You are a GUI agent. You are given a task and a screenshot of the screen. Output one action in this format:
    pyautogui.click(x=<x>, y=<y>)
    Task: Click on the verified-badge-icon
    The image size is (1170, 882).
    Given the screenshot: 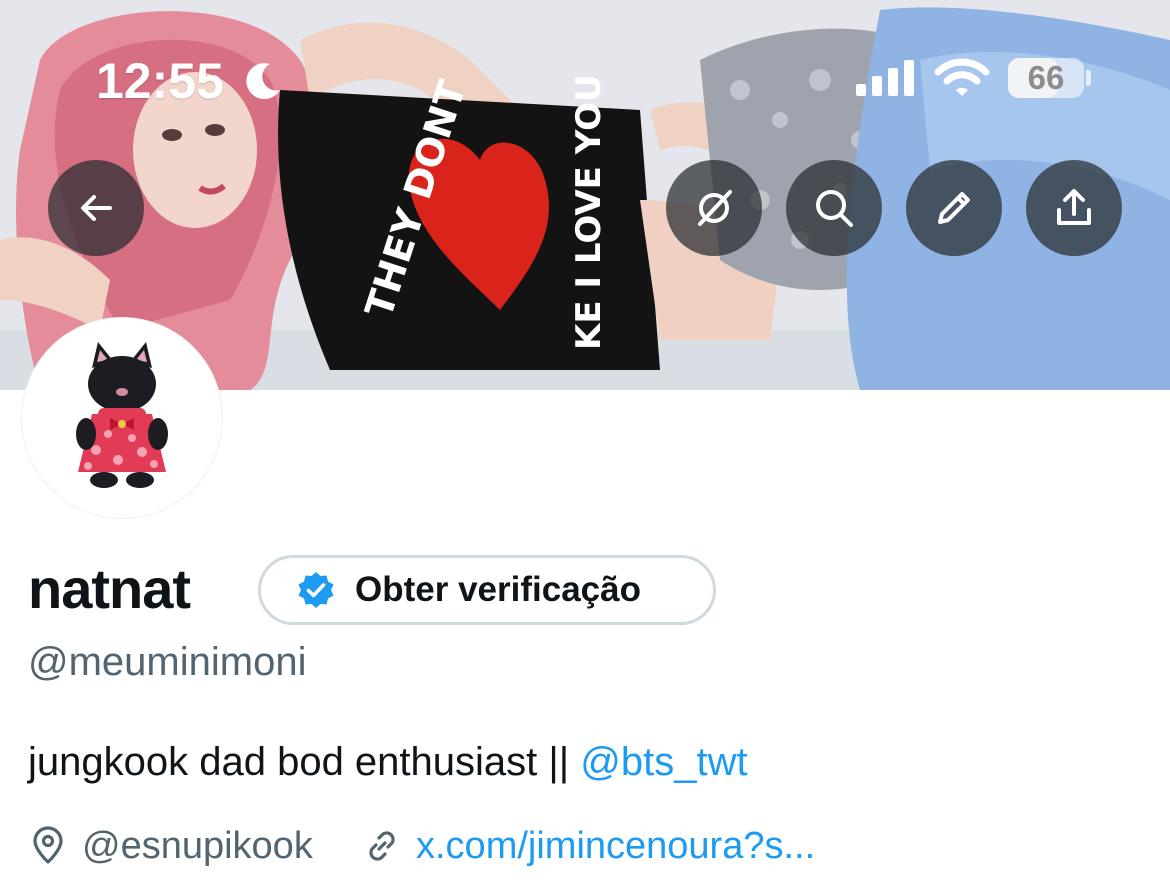 What is the action you would take?
    pyautogui.click(x=316, y=590)
    